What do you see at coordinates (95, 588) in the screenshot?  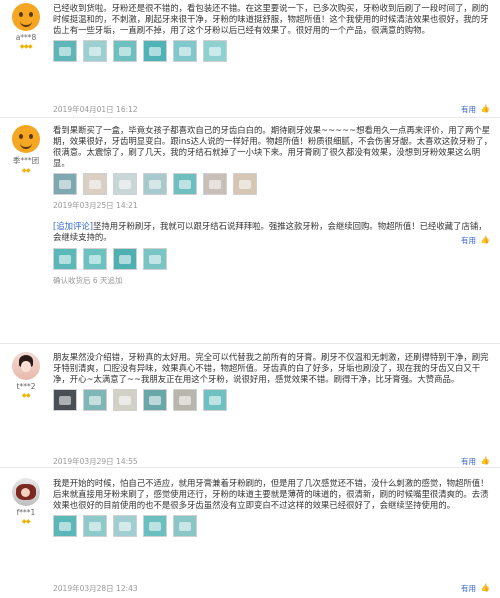 I see `review-date: 2019年03月28日 12:43` at bounding box center [95, 588].